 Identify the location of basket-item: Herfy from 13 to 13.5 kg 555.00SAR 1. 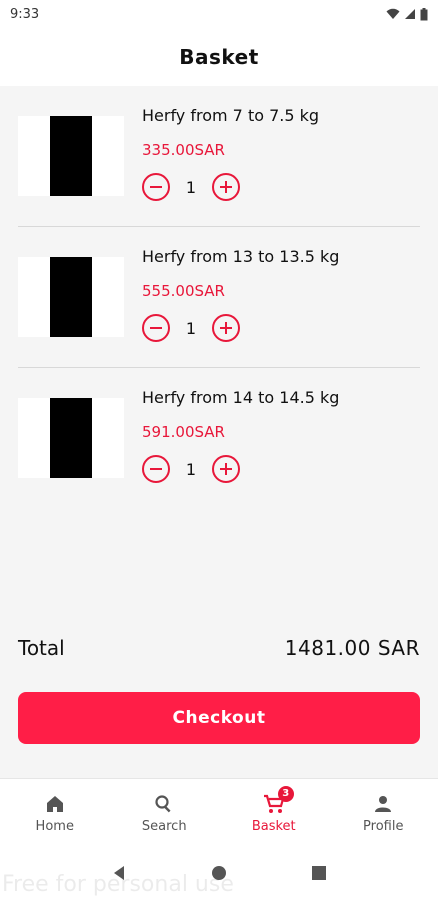
(219, 297).